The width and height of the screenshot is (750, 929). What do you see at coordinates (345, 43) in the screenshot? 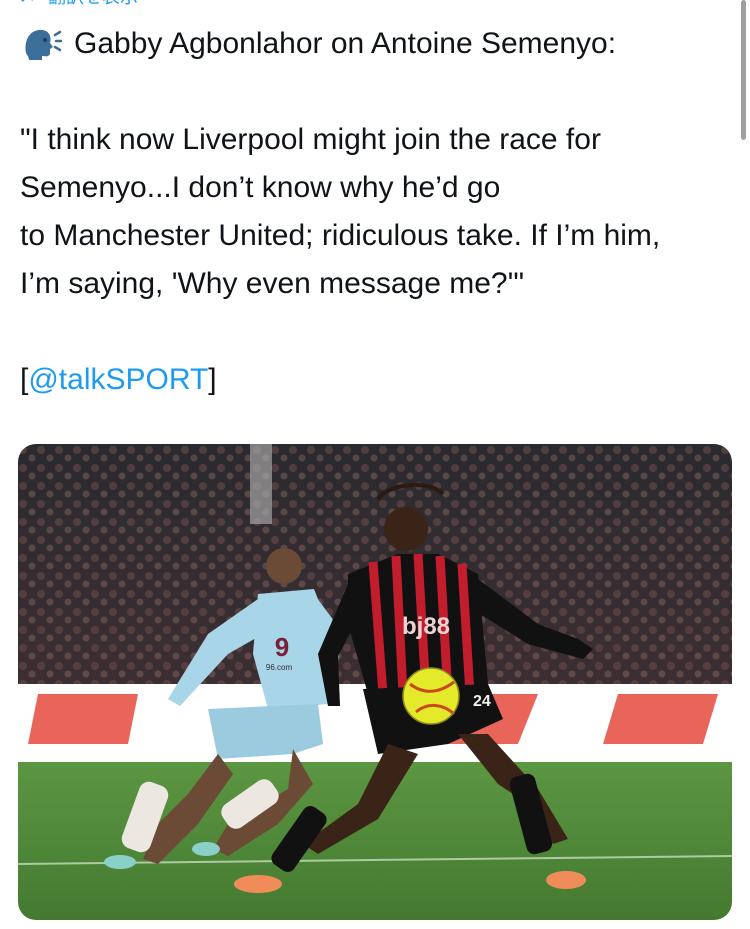
I see `tweet-heading: Gabby Agbonlahor on Antoine Semenyo:` at bounding box center [345, 43].